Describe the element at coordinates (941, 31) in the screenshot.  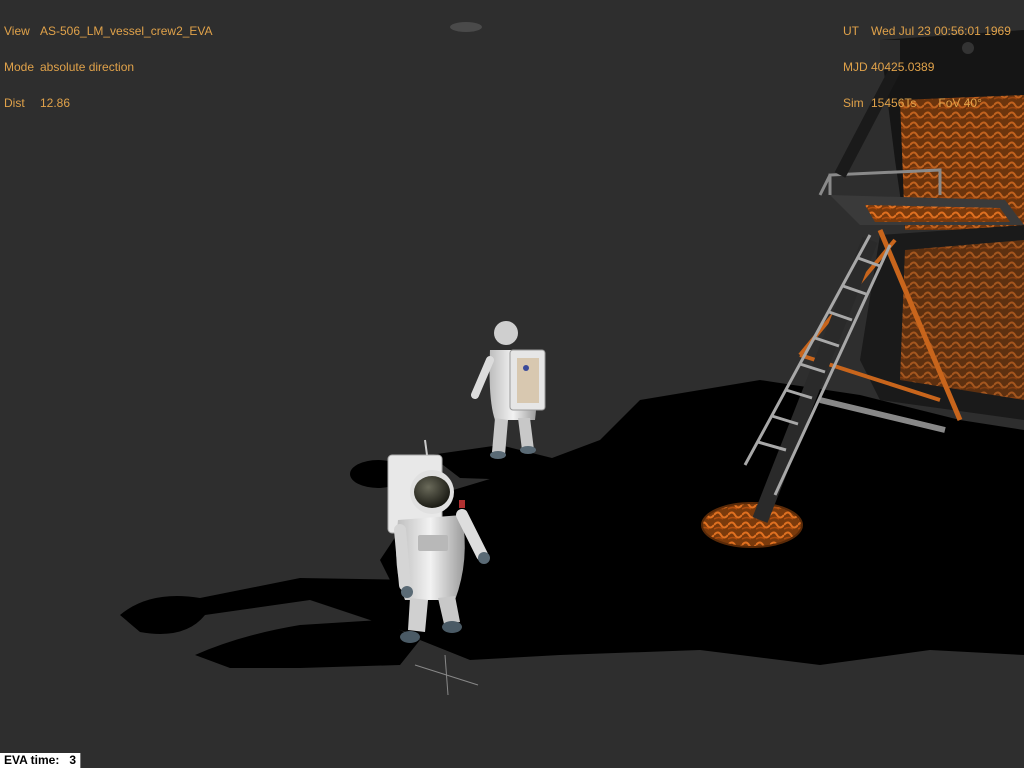
I see `ut-value: Wed Jul 23 00:56:01 1969` at that location.